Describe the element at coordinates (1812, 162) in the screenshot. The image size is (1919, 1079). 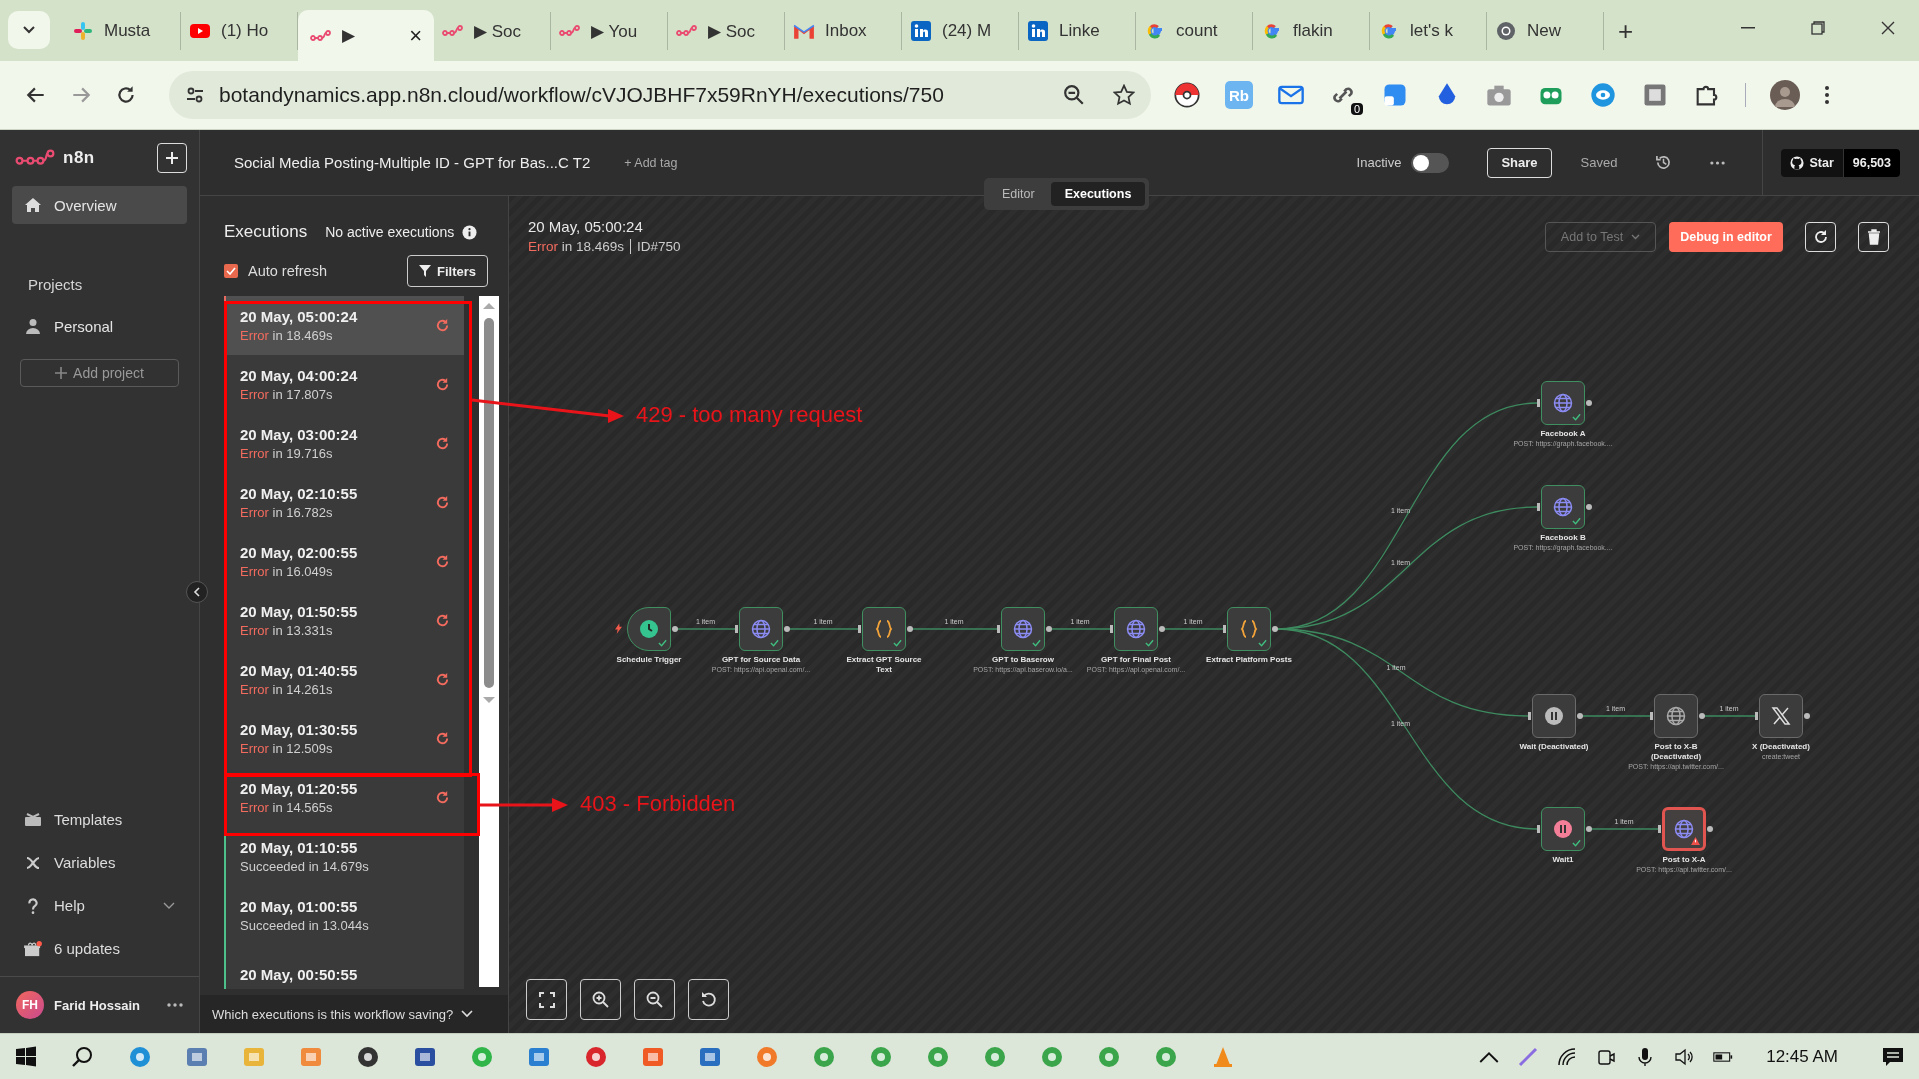
I see `github-star-button: Star` at that location.